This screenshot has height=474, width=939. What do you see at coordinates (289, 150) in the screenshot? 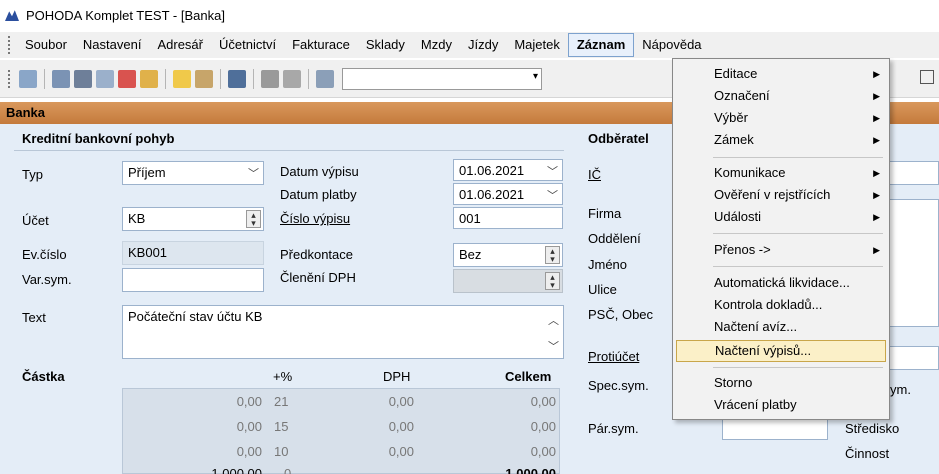
I see `section-divider` at bounding box center [289, 150].